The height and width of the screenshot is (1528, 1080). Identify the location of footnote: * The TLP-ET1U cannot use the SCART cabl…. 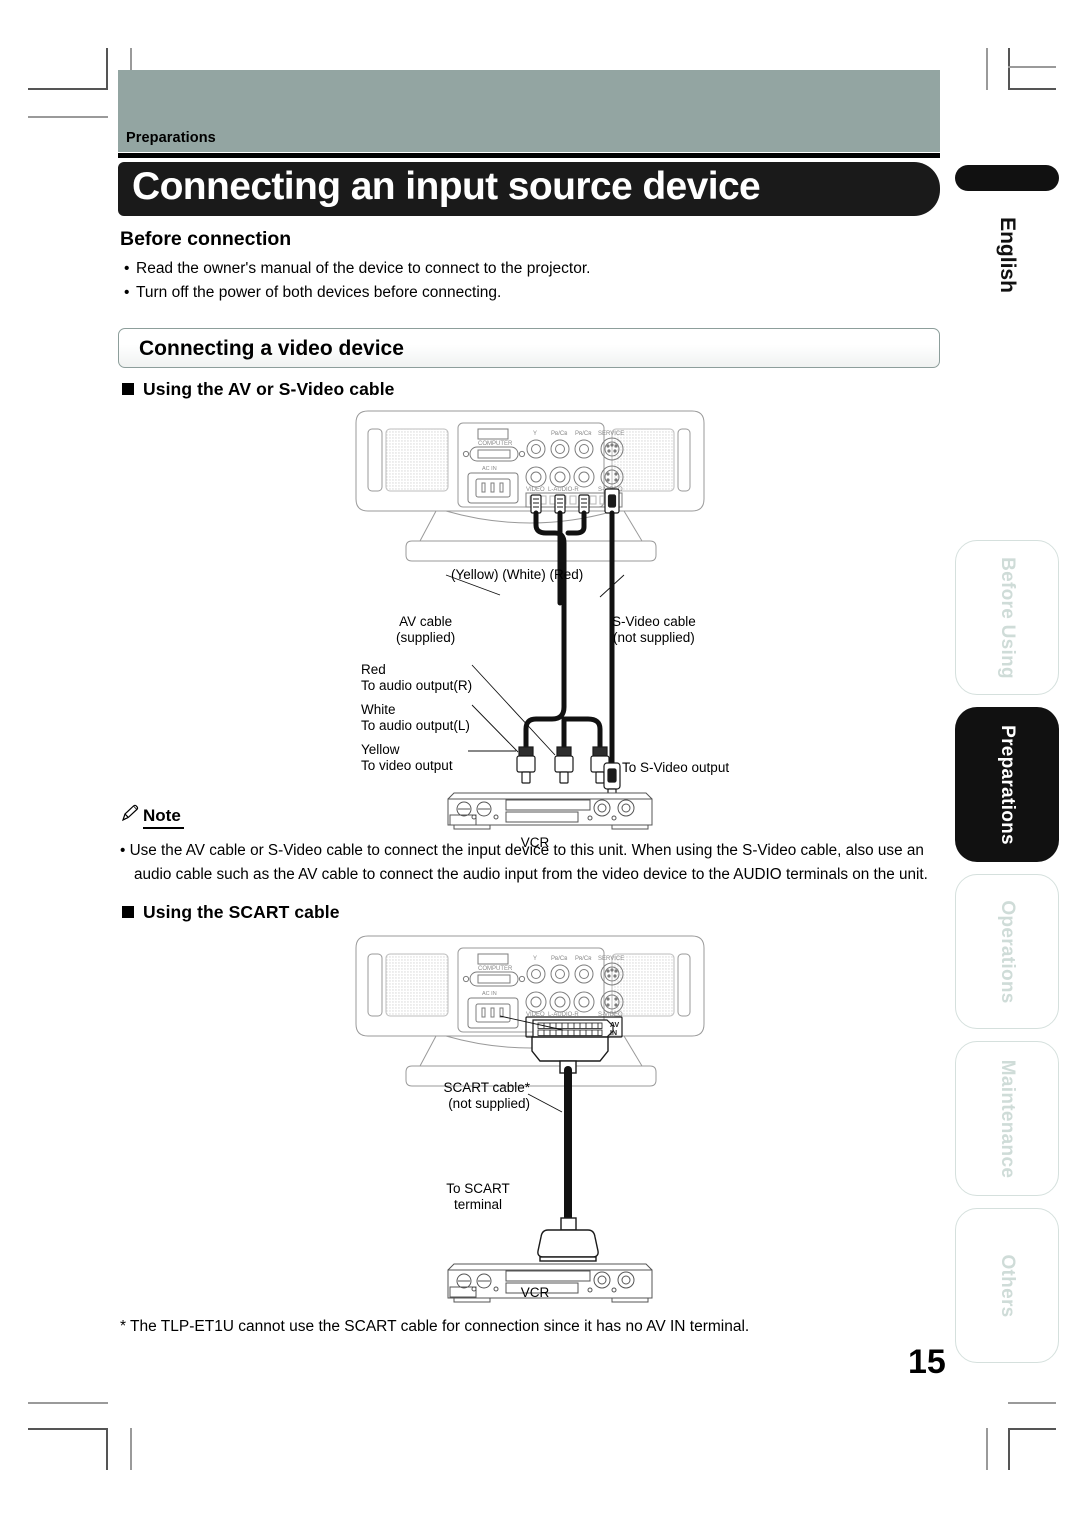
(435, 1326).